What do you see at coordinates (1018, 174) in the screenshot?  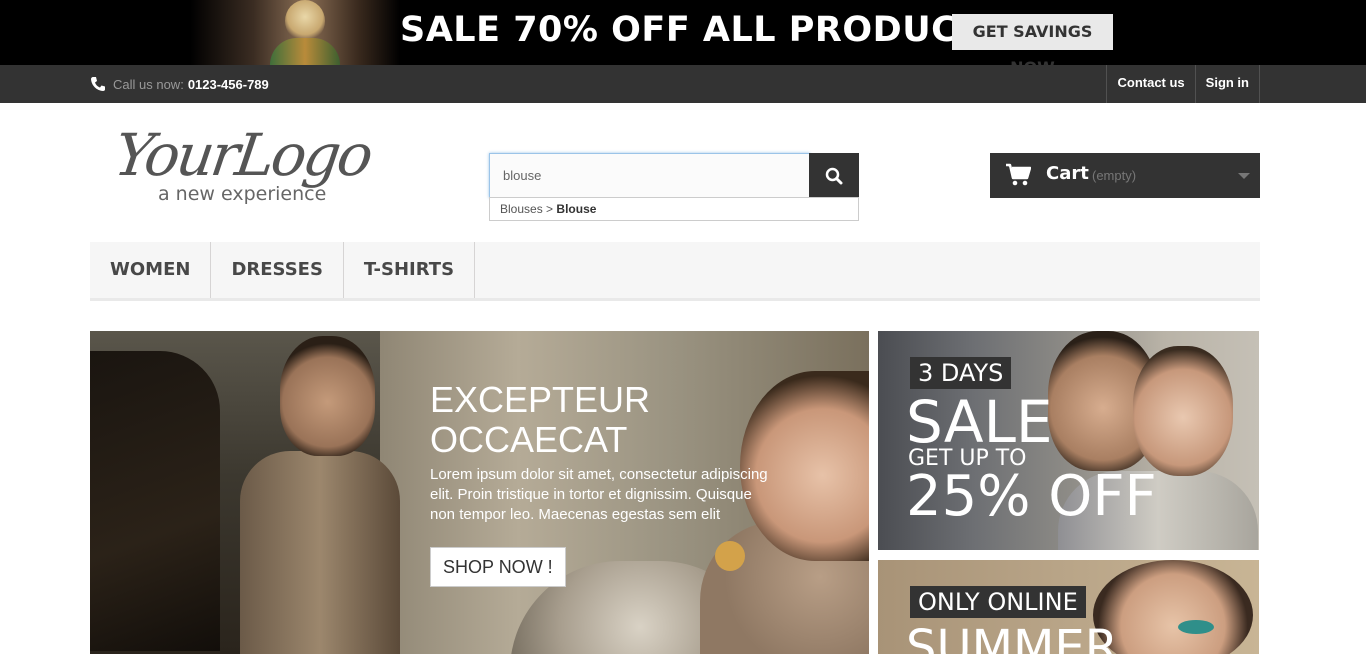 I see `cart-icon` at bounding box center [1018, 174].